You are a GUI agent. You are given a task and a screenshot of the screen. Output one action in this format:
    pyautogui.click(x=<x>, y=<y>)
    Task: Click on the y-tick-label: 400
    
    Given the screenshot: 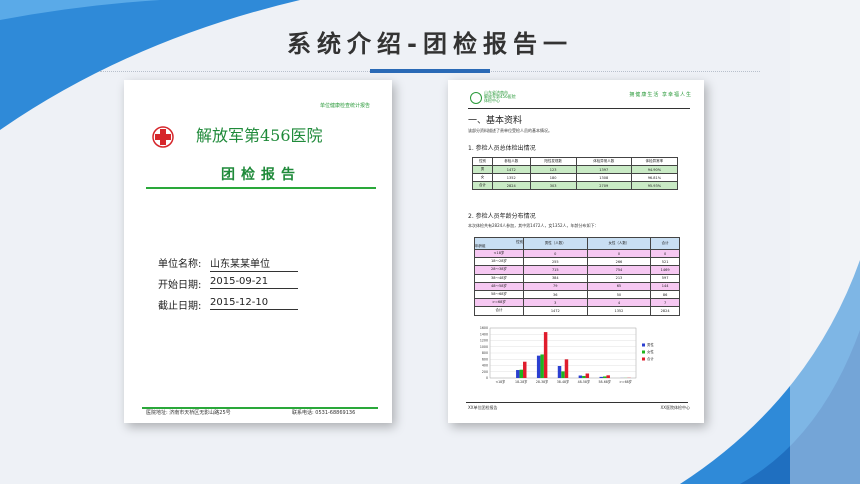 What is the action you would take?
    pyautogui.click(x=485, y=366)
    